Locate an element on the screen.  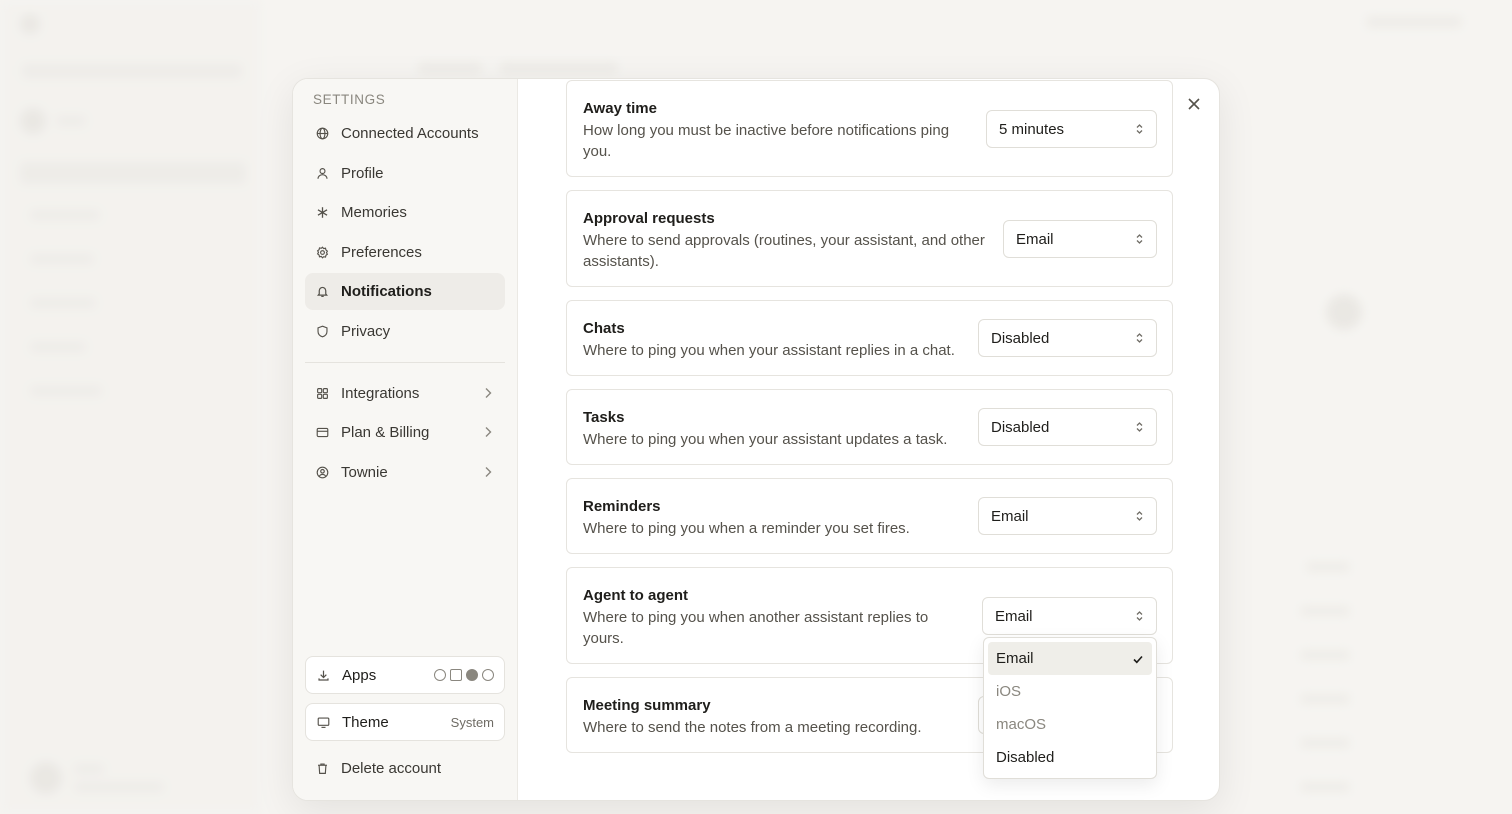
telegram-icon is located at coordinates (472, 675).